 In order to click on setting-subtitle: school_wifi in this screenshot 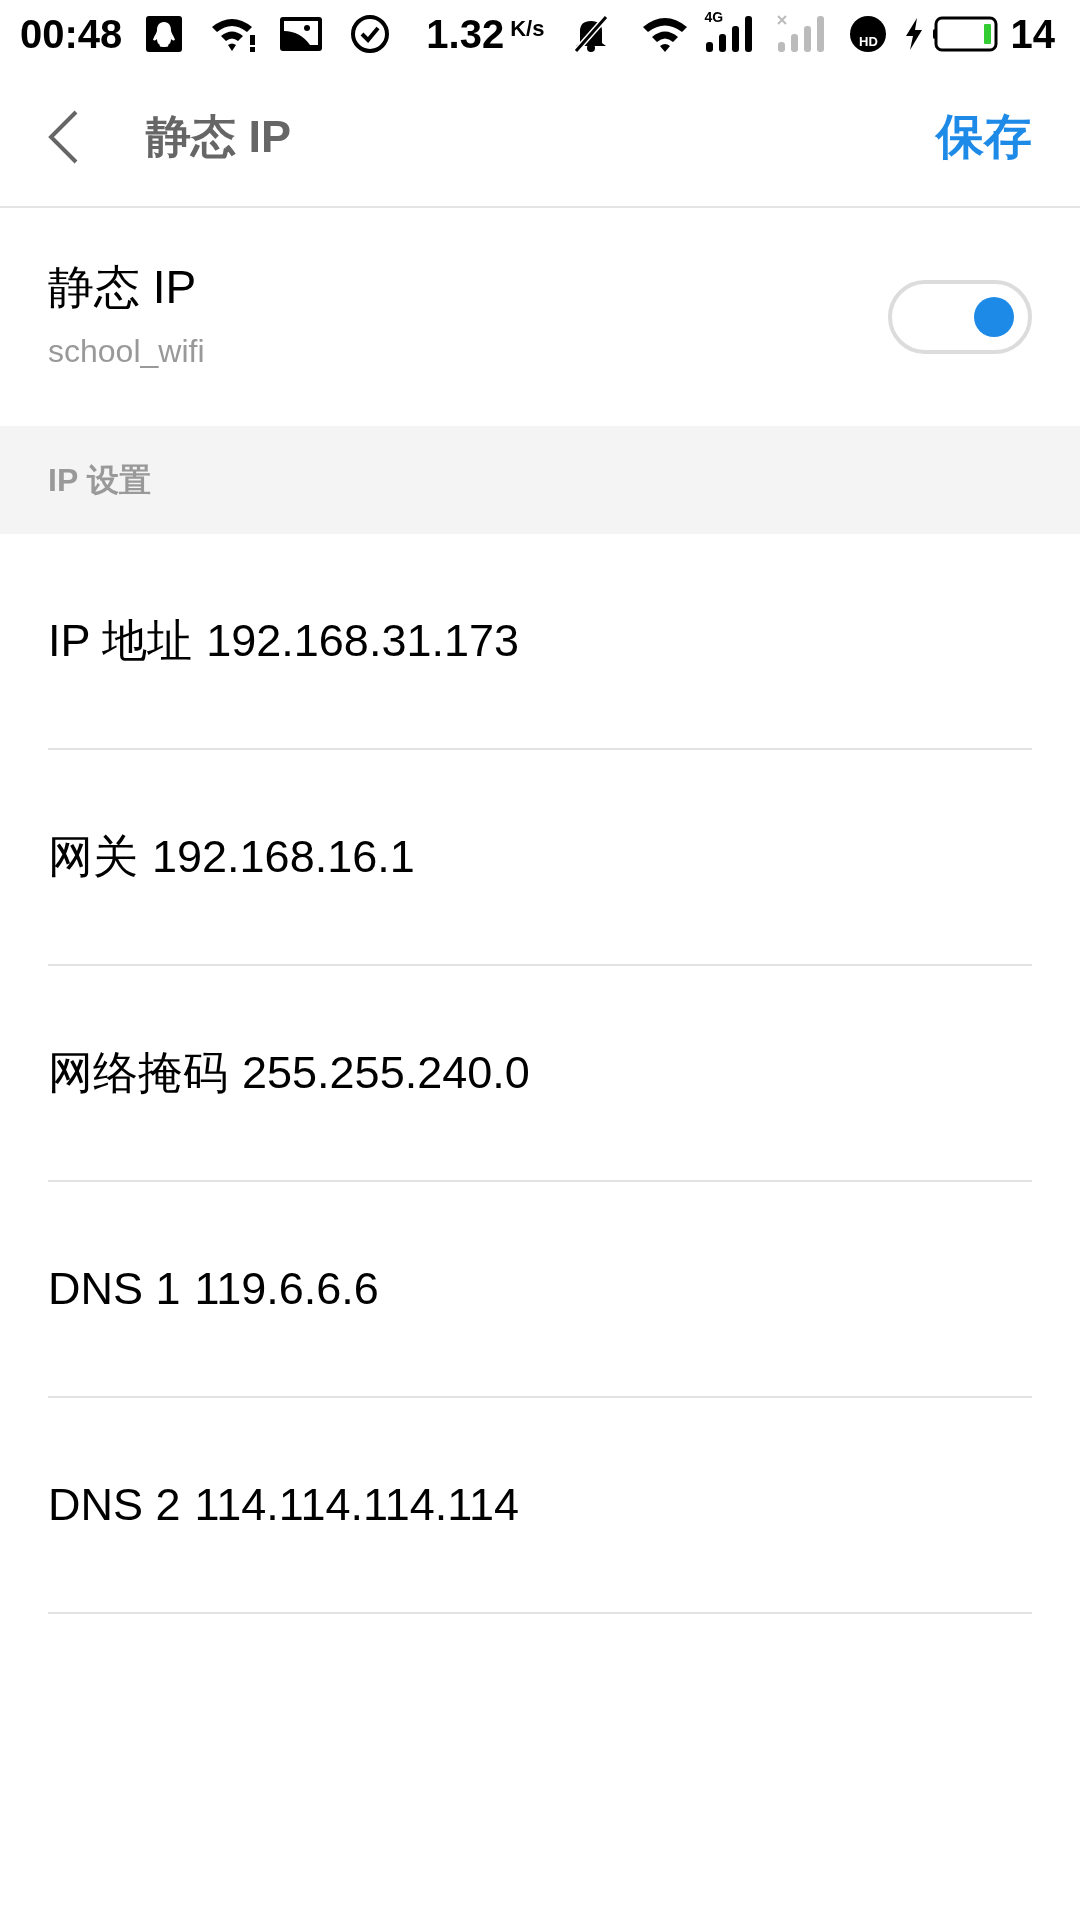, I will do `click(127, 351)`.